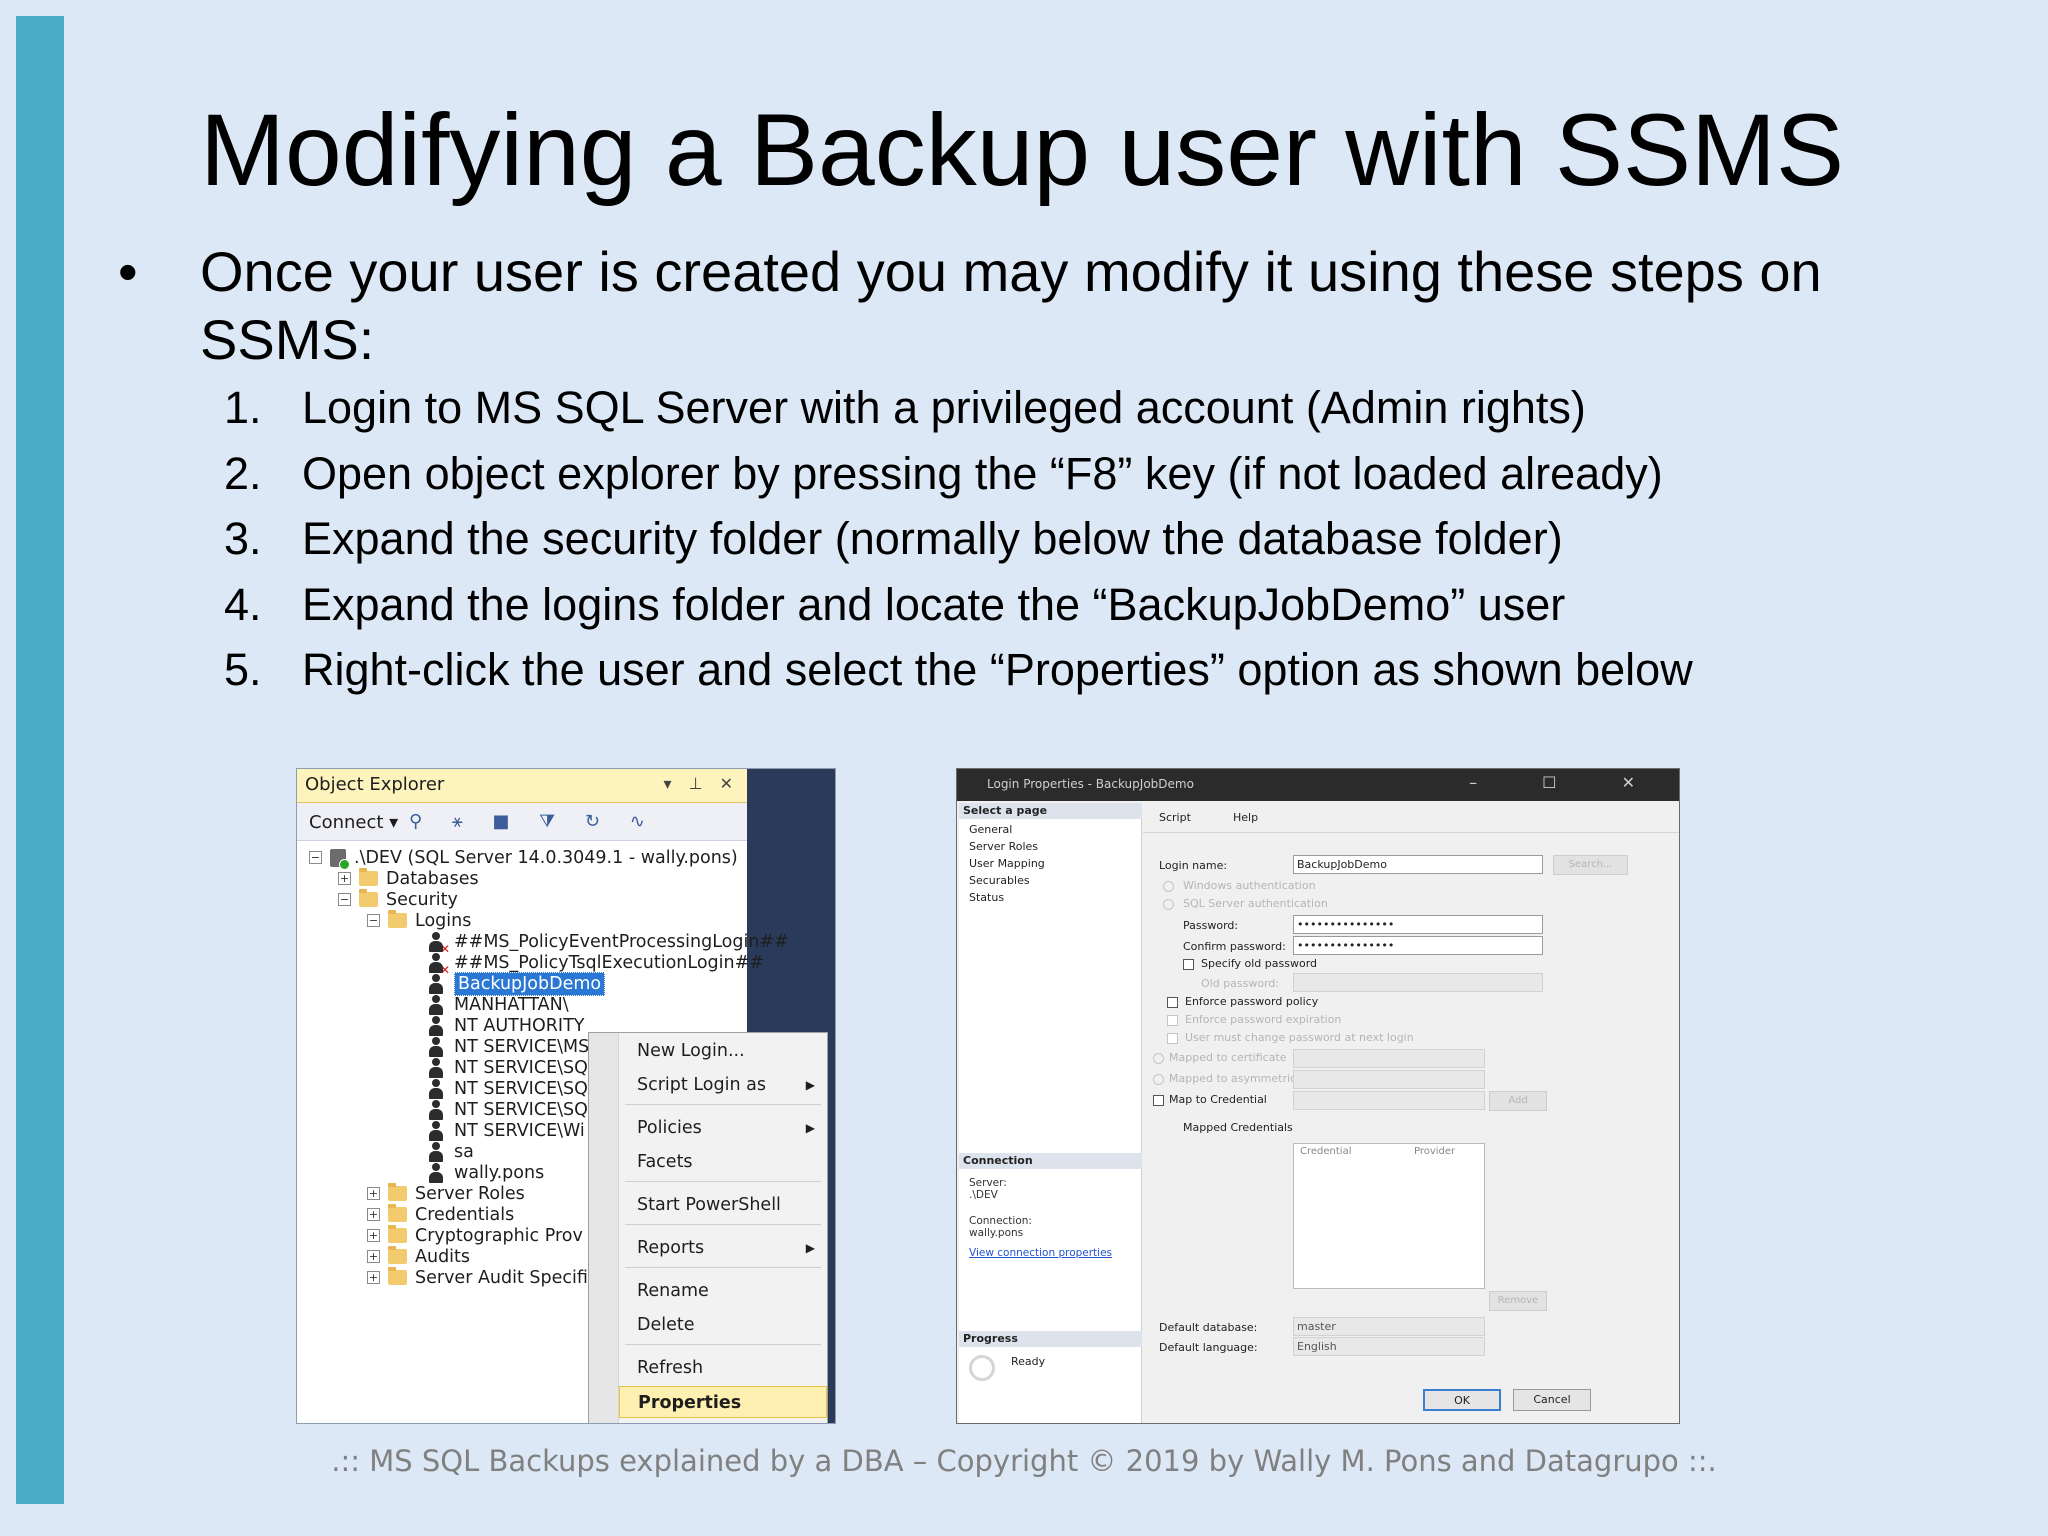  What do you see at coordinates (1158, 1058) in the screenshot?
I see `mapped-cert-radio` at bounding box center [1158, 1058].